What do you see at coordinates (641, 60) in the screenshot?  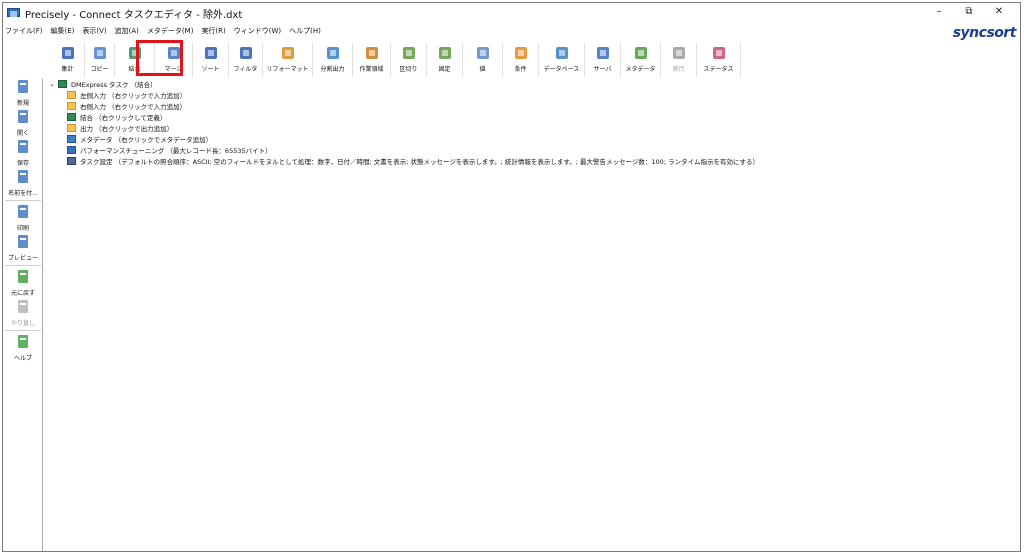 I see `toolbar-button-15: メタデータ` at bounding box center [641, 60].